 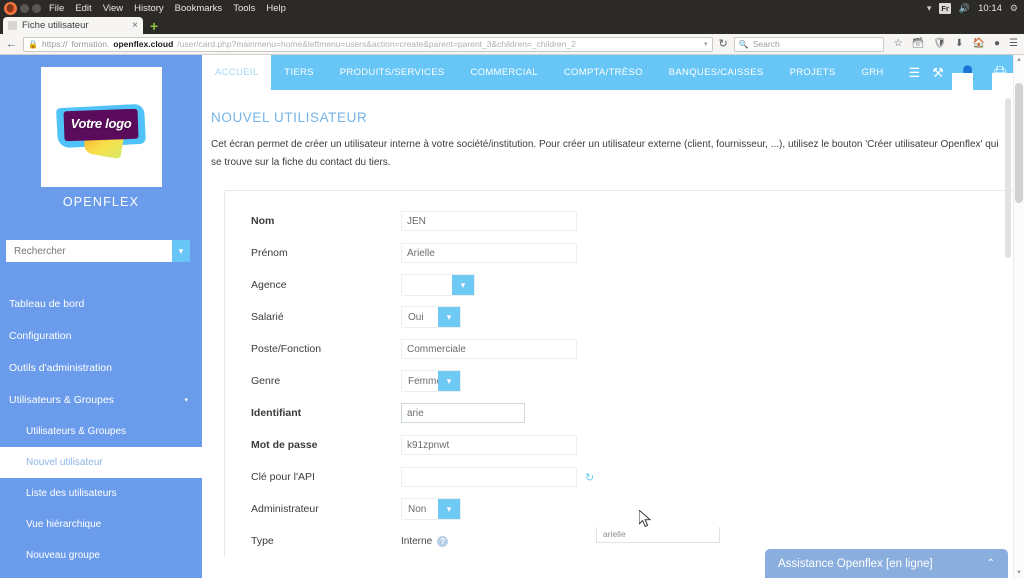 I want to click on new-tab-button: +, so click(x=154, y=26).